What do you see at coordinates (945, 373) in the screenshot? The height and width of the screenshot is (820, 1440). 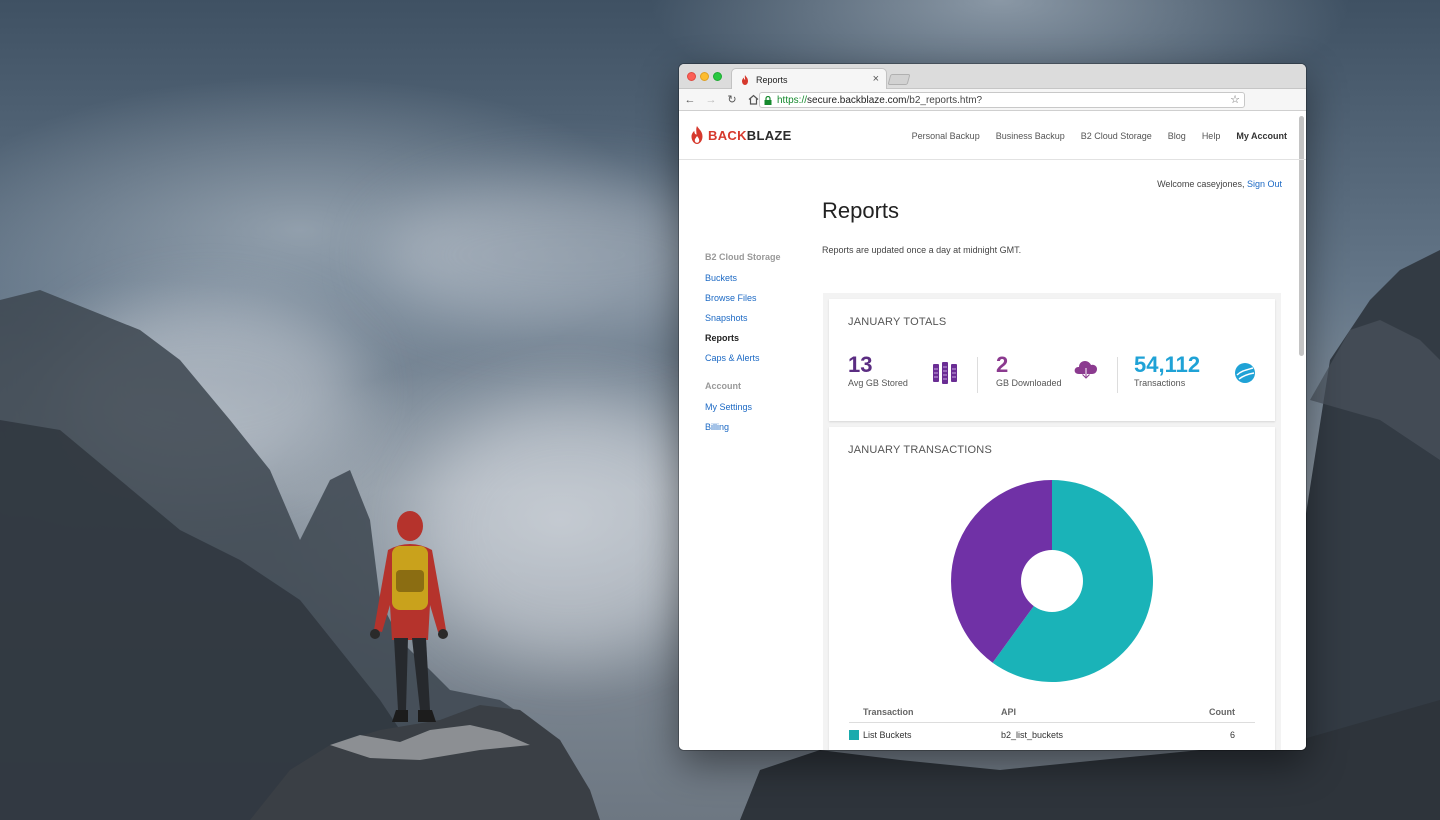 I see `storage-servers-icon` at bounding box center [945, 373].